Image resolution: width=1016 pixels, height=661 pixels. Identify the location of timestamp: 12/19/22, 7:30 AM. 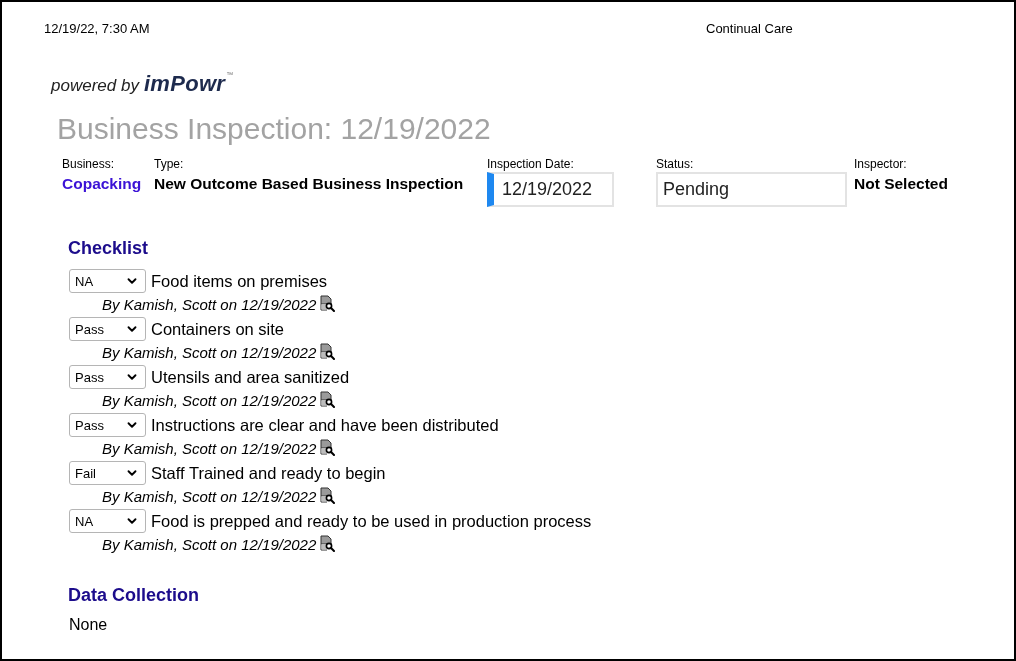
(97, 29).